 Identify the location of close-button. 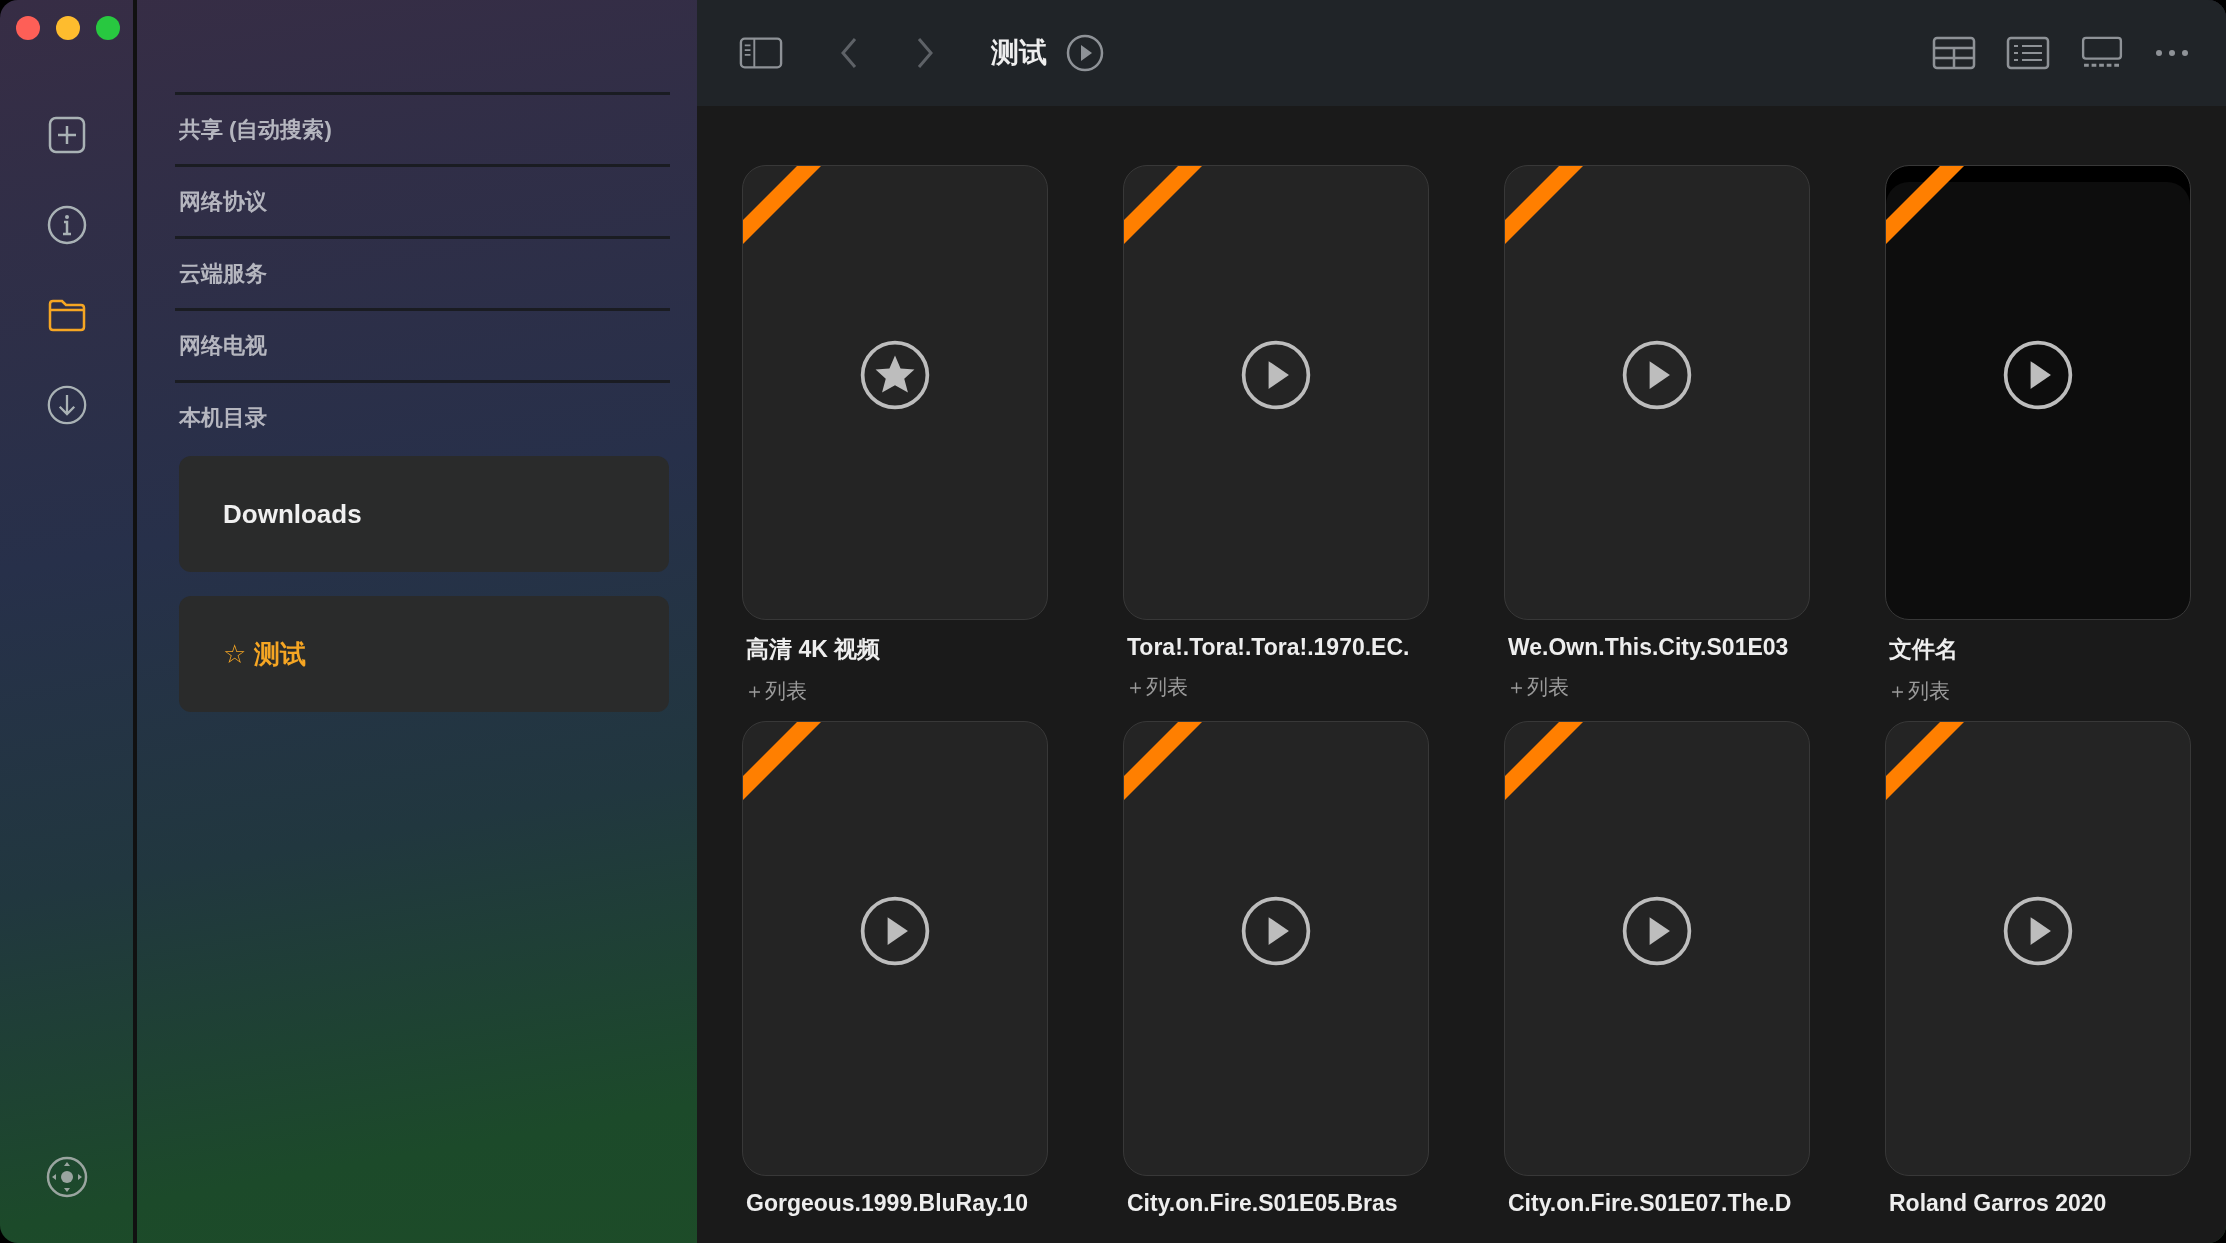
(28, 28).